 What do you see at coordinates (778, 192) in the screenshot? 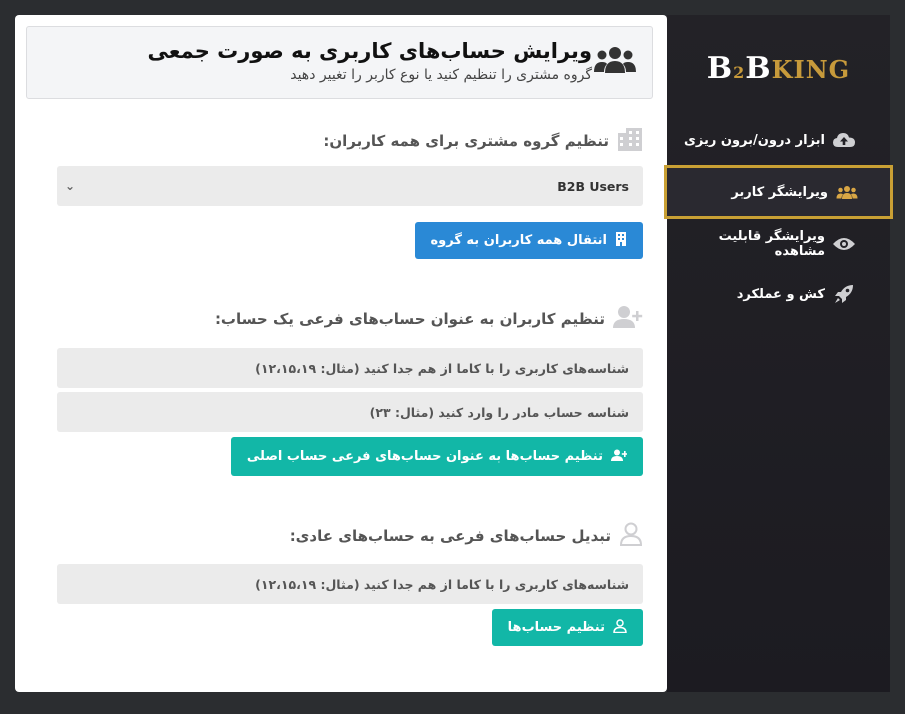
I see `sidebar-item-user-editor: ویرایشگر کاربر` at bounding box center [778, 192].